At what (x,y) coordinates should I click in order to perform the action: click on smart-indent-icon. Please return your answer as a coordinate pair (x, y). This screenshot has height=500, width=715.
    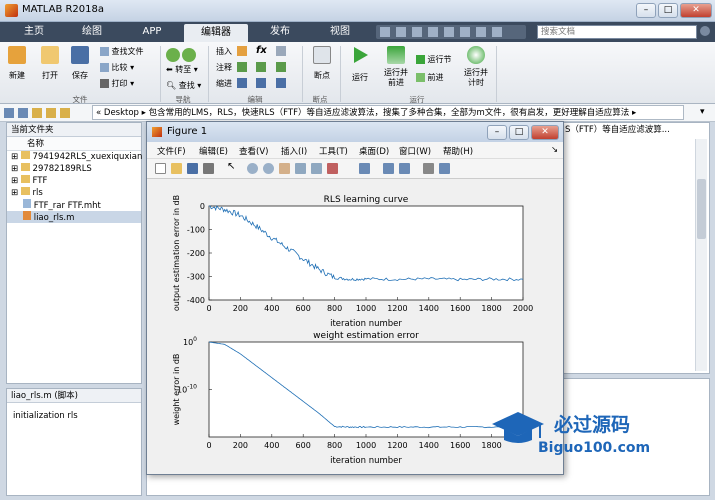
    Looking at the image, I should click on (242, 83).